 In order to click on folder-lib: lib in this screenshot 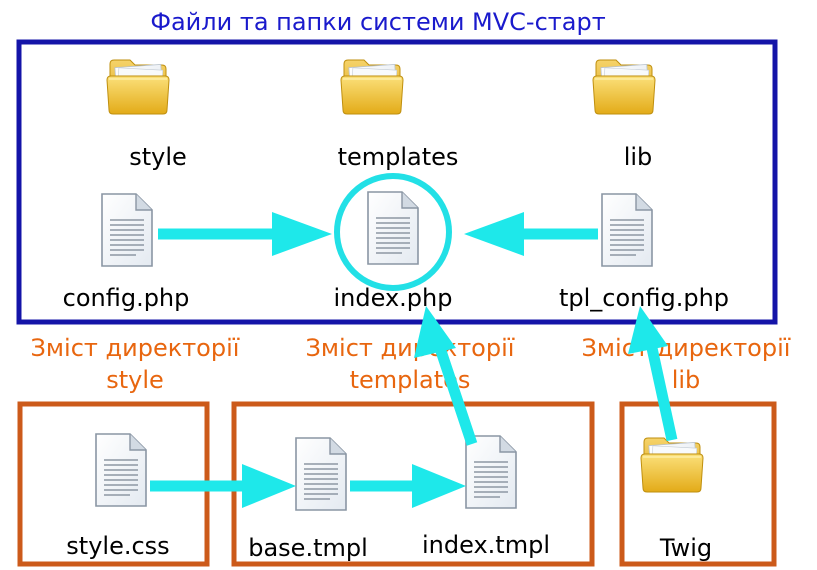, I will do `click(624, 115)`.